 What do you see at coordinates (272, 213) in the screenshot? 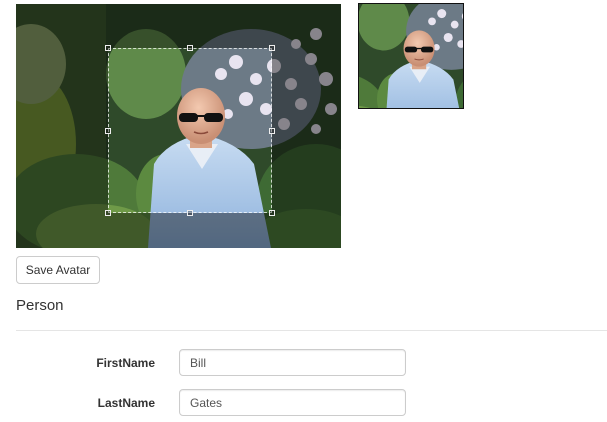
I see `crop-handle-bottom-right` at bounding box center [272, 213].